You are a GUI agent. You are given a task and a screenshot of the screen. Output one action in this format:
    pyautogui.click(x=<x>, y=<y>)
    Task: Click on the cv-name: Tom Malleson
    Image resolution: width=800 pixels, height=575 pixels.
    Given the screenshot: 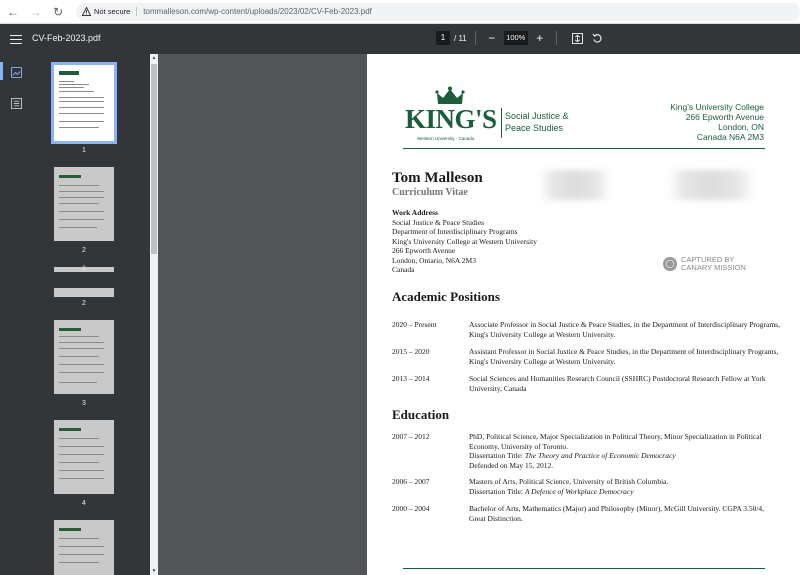 What is the action you would take?
    pyautogui.click(x=437, y=178)
    